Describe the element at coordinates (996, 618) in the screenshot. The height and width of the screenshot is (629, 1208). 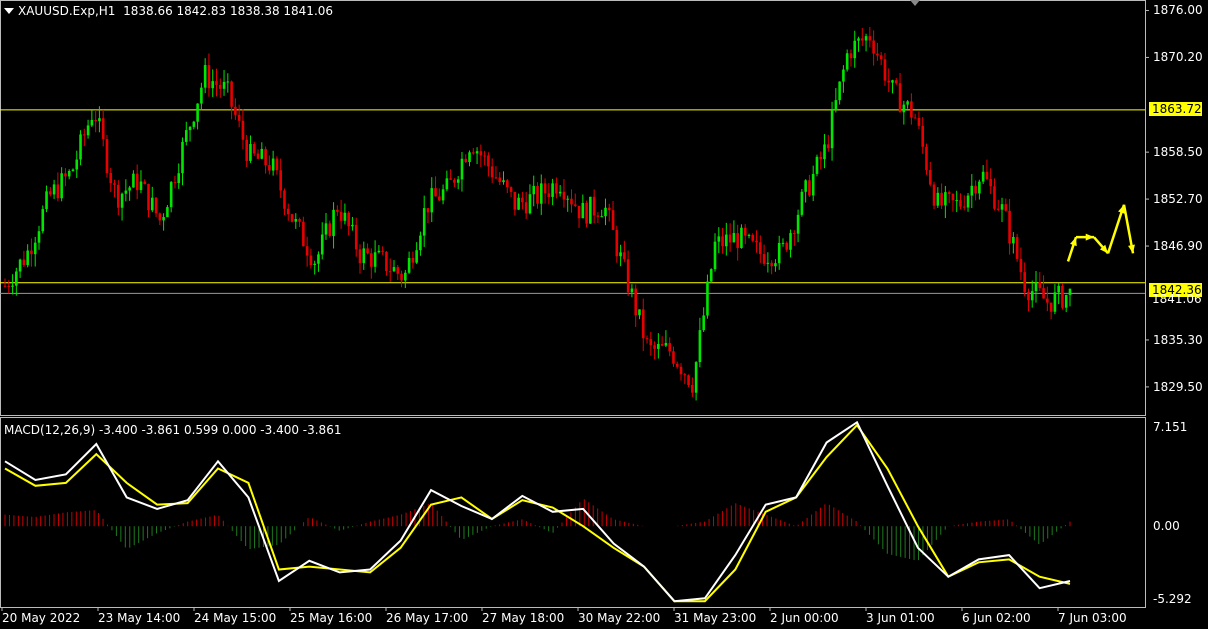
I see `time-tick-label: 6 Jun 02:00` at that location.